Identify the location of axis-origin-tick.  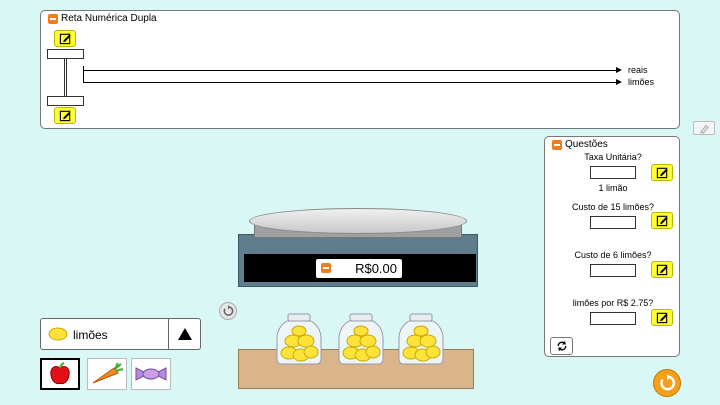
(83, 74).